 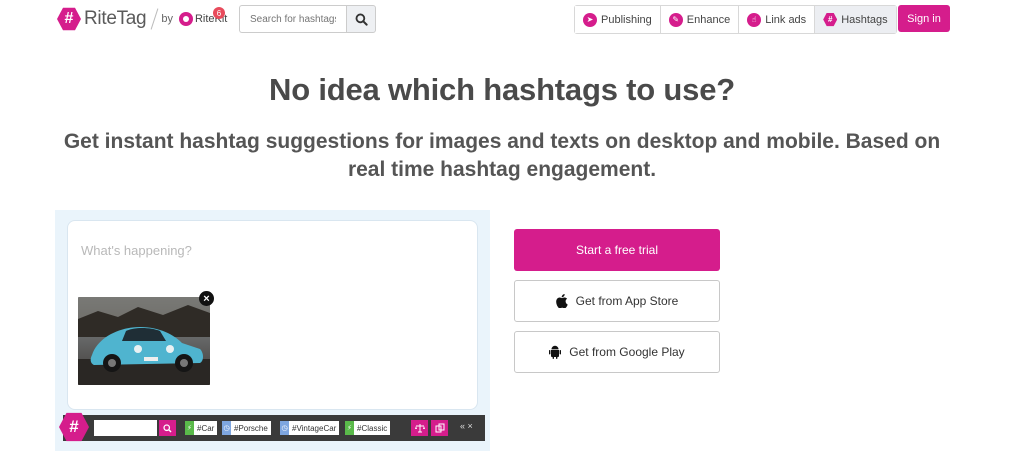 I want to click on chip-label: #Porsche, so click(x=251, y=428).